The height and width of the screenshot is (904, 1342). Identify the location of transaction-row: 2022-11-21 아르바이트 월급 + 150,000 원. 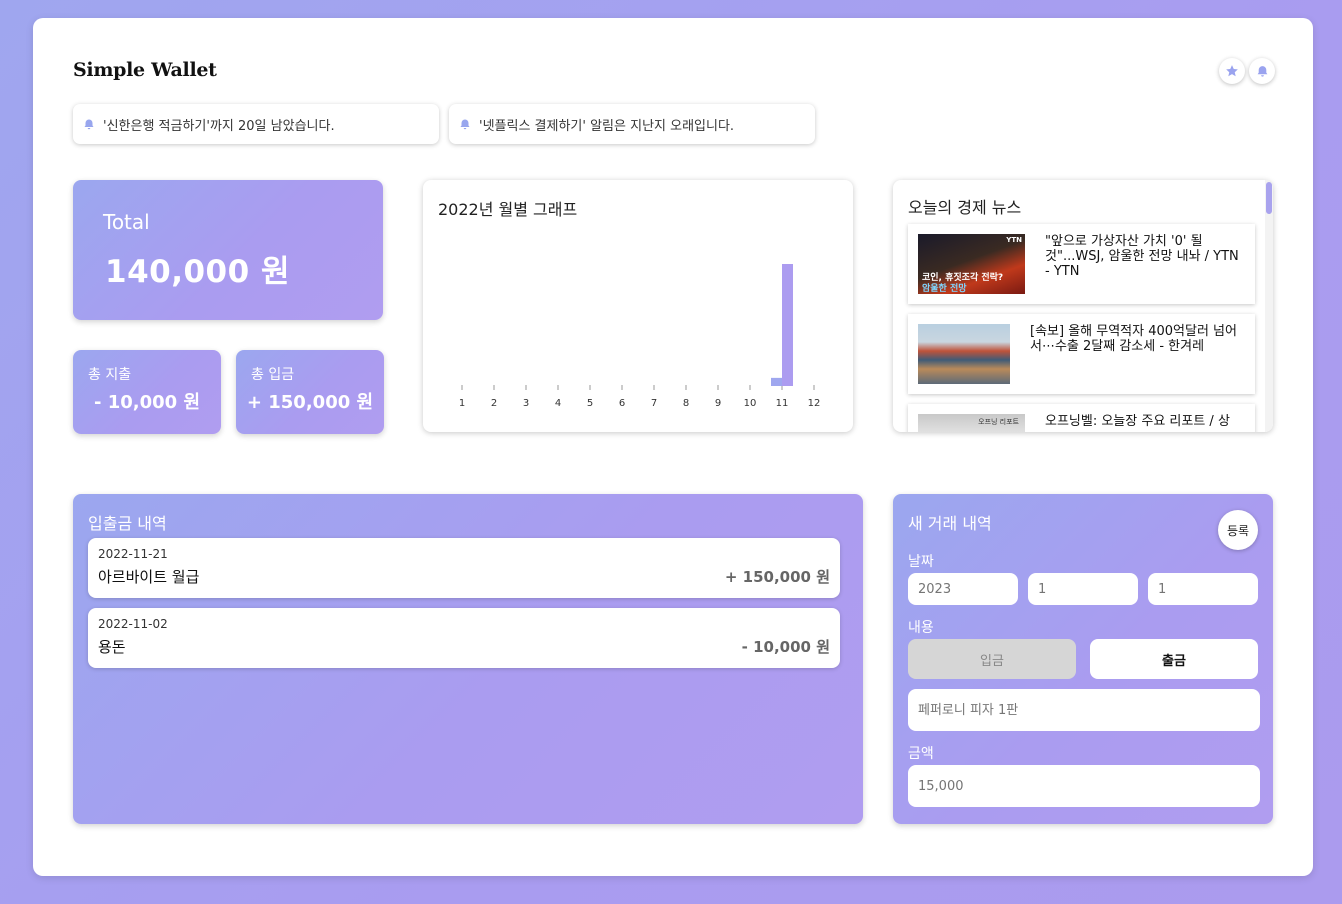
(464, 568).